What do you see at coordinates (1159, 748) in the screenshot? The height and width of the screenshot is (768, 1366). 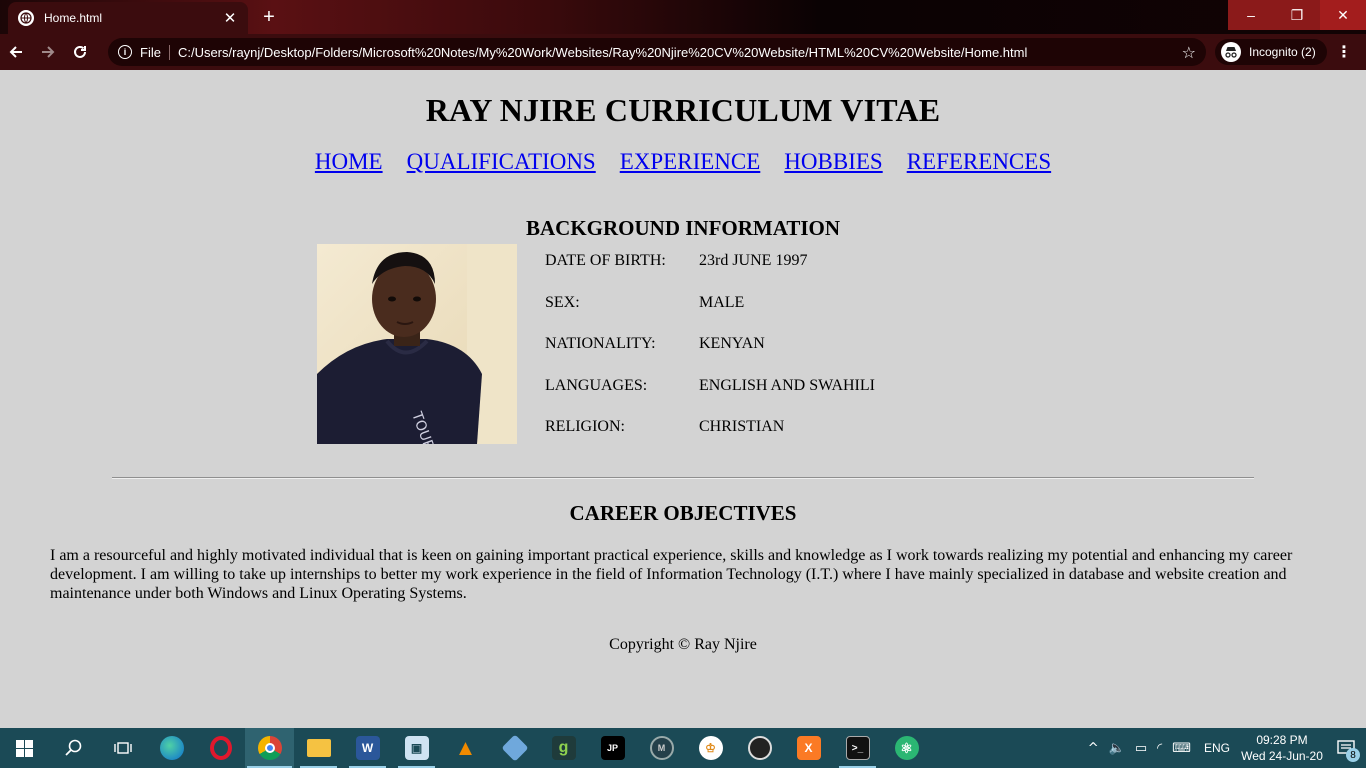 I see `wifi-icon: ◜` at bounding box center [1159, 748].